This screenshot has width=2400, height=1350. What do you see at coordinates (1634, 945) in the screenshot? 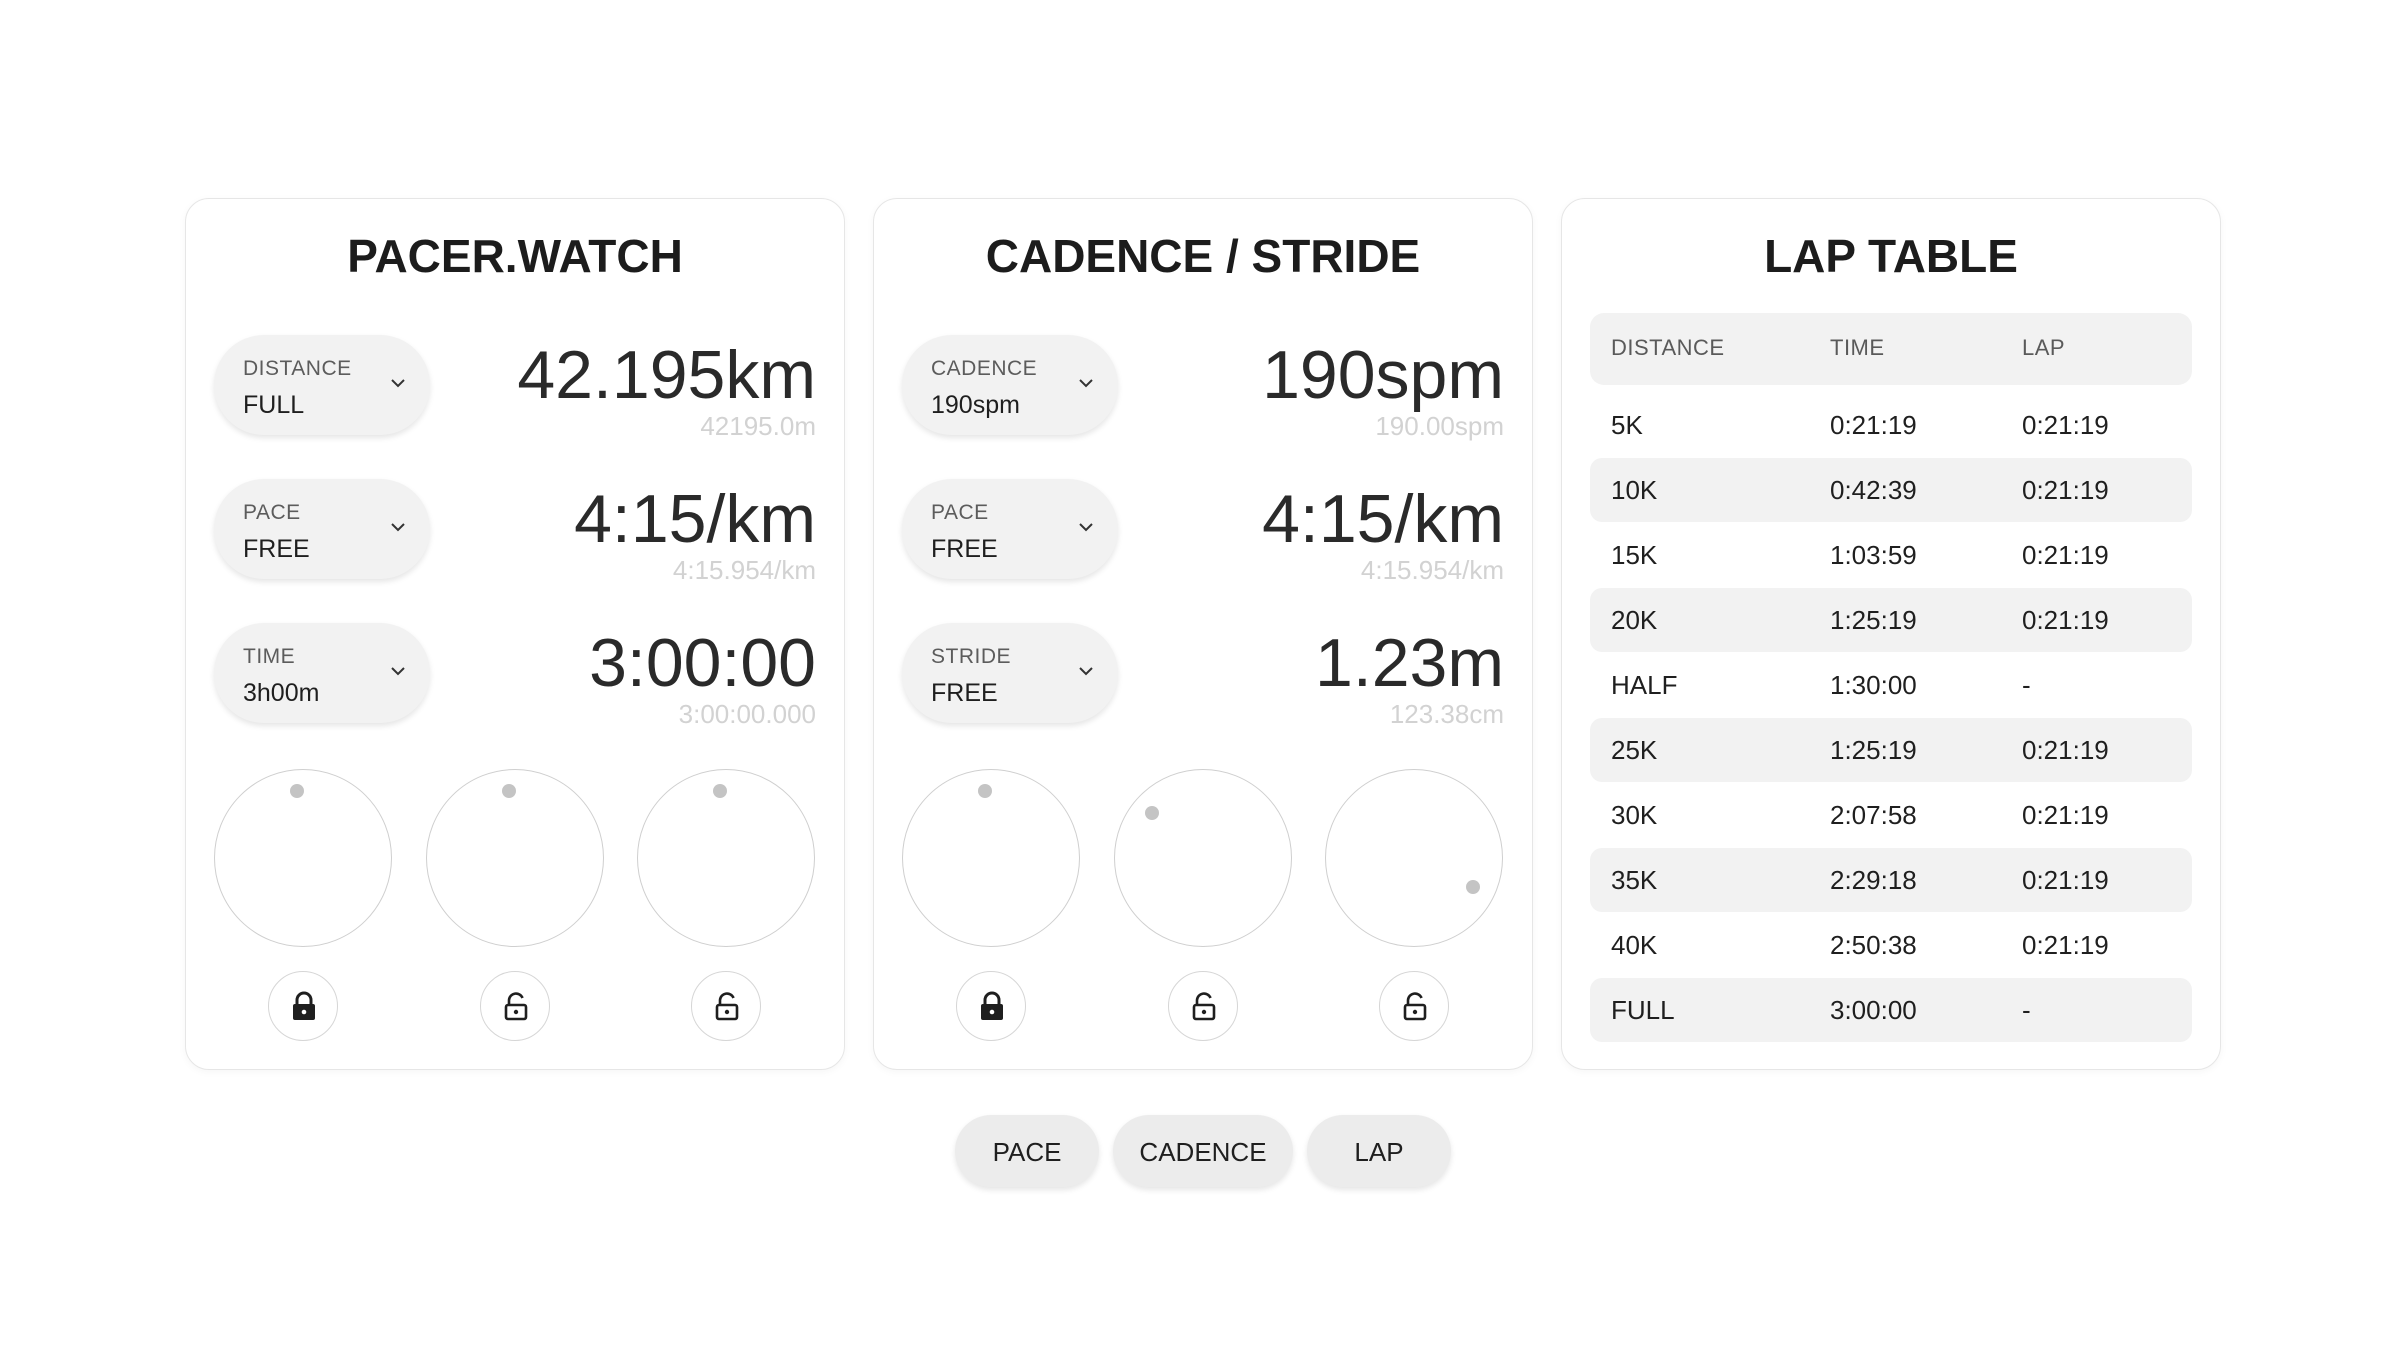
I see `cell-distance: 40K` at bounding box center [1634, 945].